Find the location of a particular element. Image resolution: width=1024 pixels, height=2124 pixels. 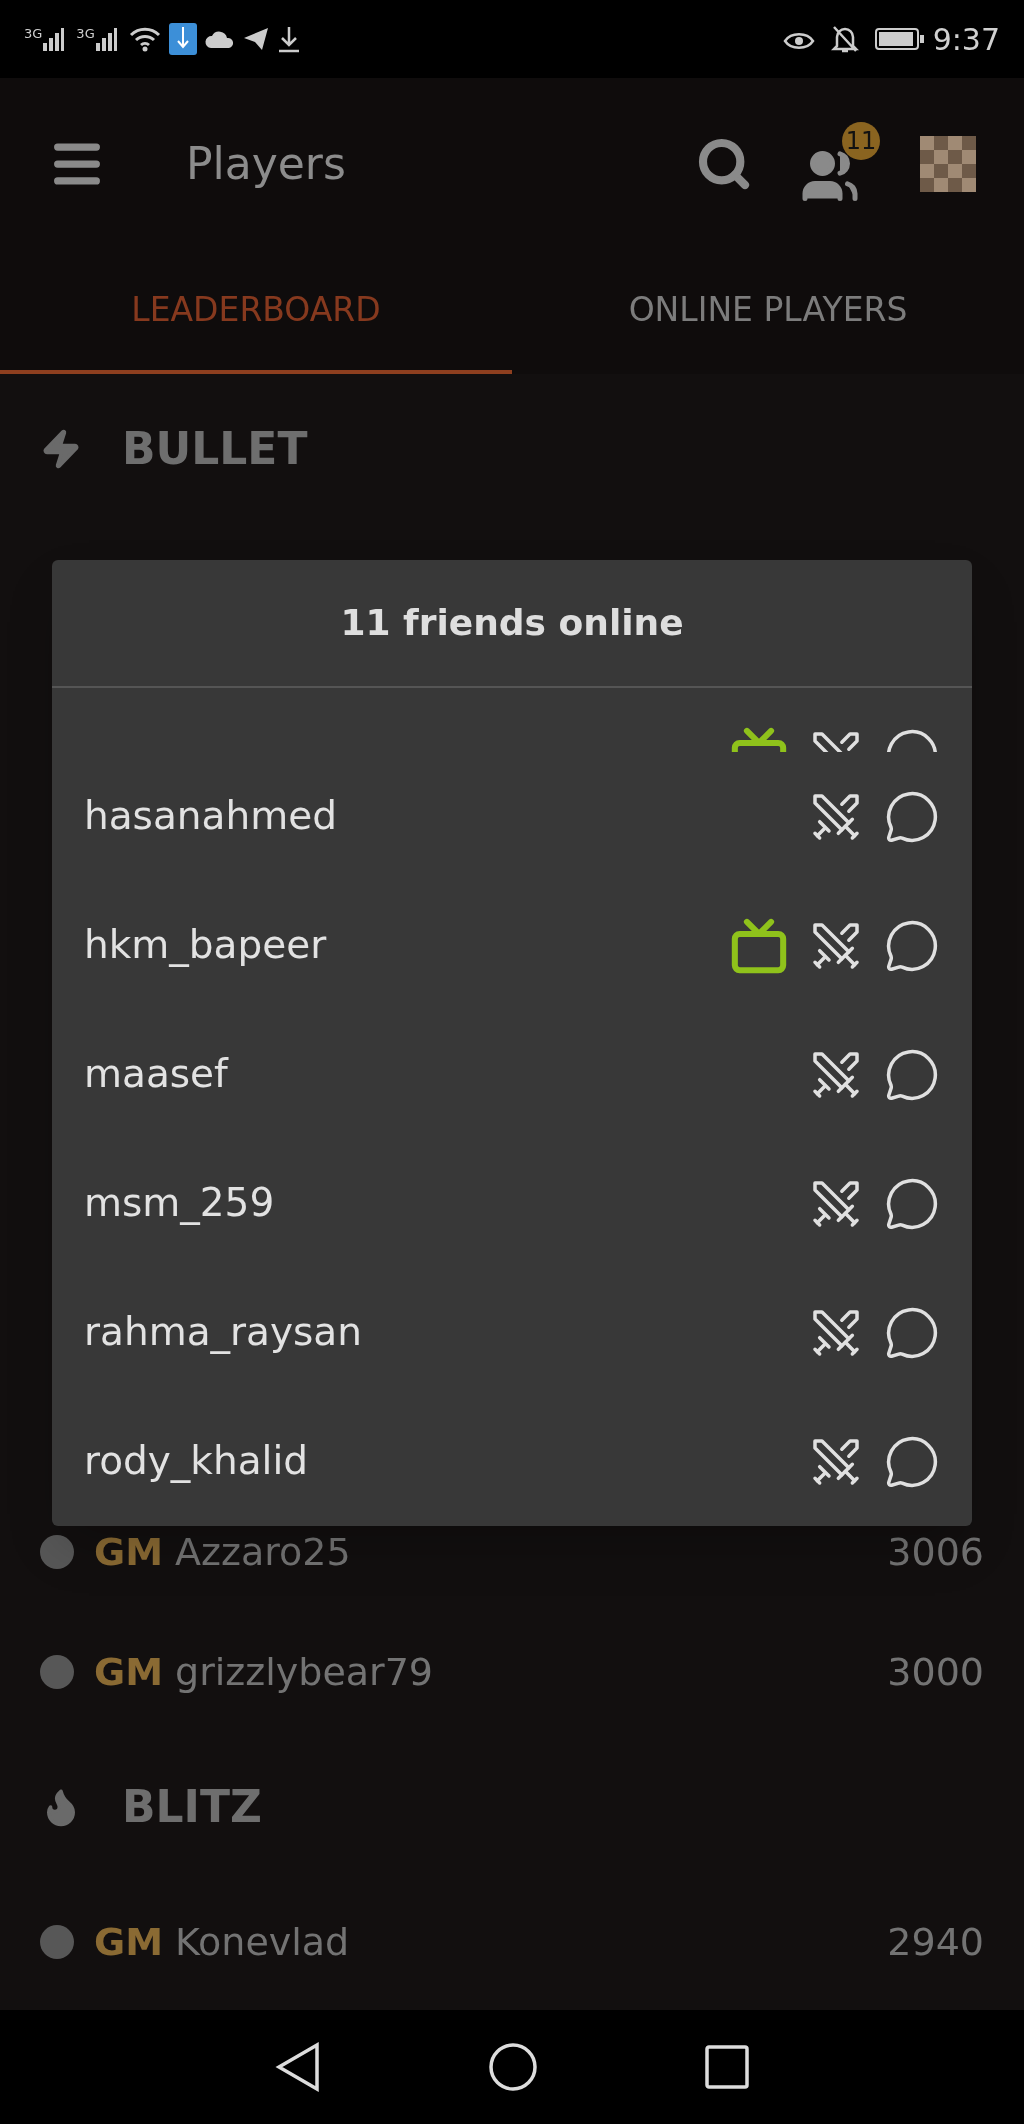

friend-name: hasanahmed is located at coordinates (446, 816).